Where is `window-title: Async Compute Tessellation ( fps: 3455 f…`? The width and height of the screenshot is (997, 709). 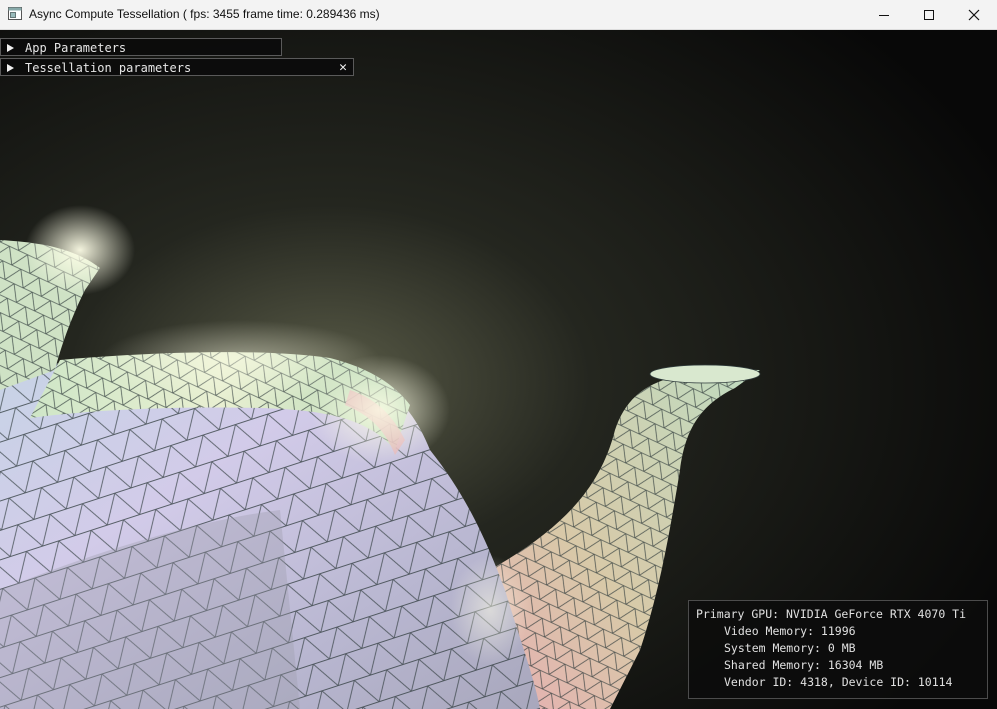 window-title: Async Compute Tessellation ( fps: 3455 f… is located at coordinates (204, 14).